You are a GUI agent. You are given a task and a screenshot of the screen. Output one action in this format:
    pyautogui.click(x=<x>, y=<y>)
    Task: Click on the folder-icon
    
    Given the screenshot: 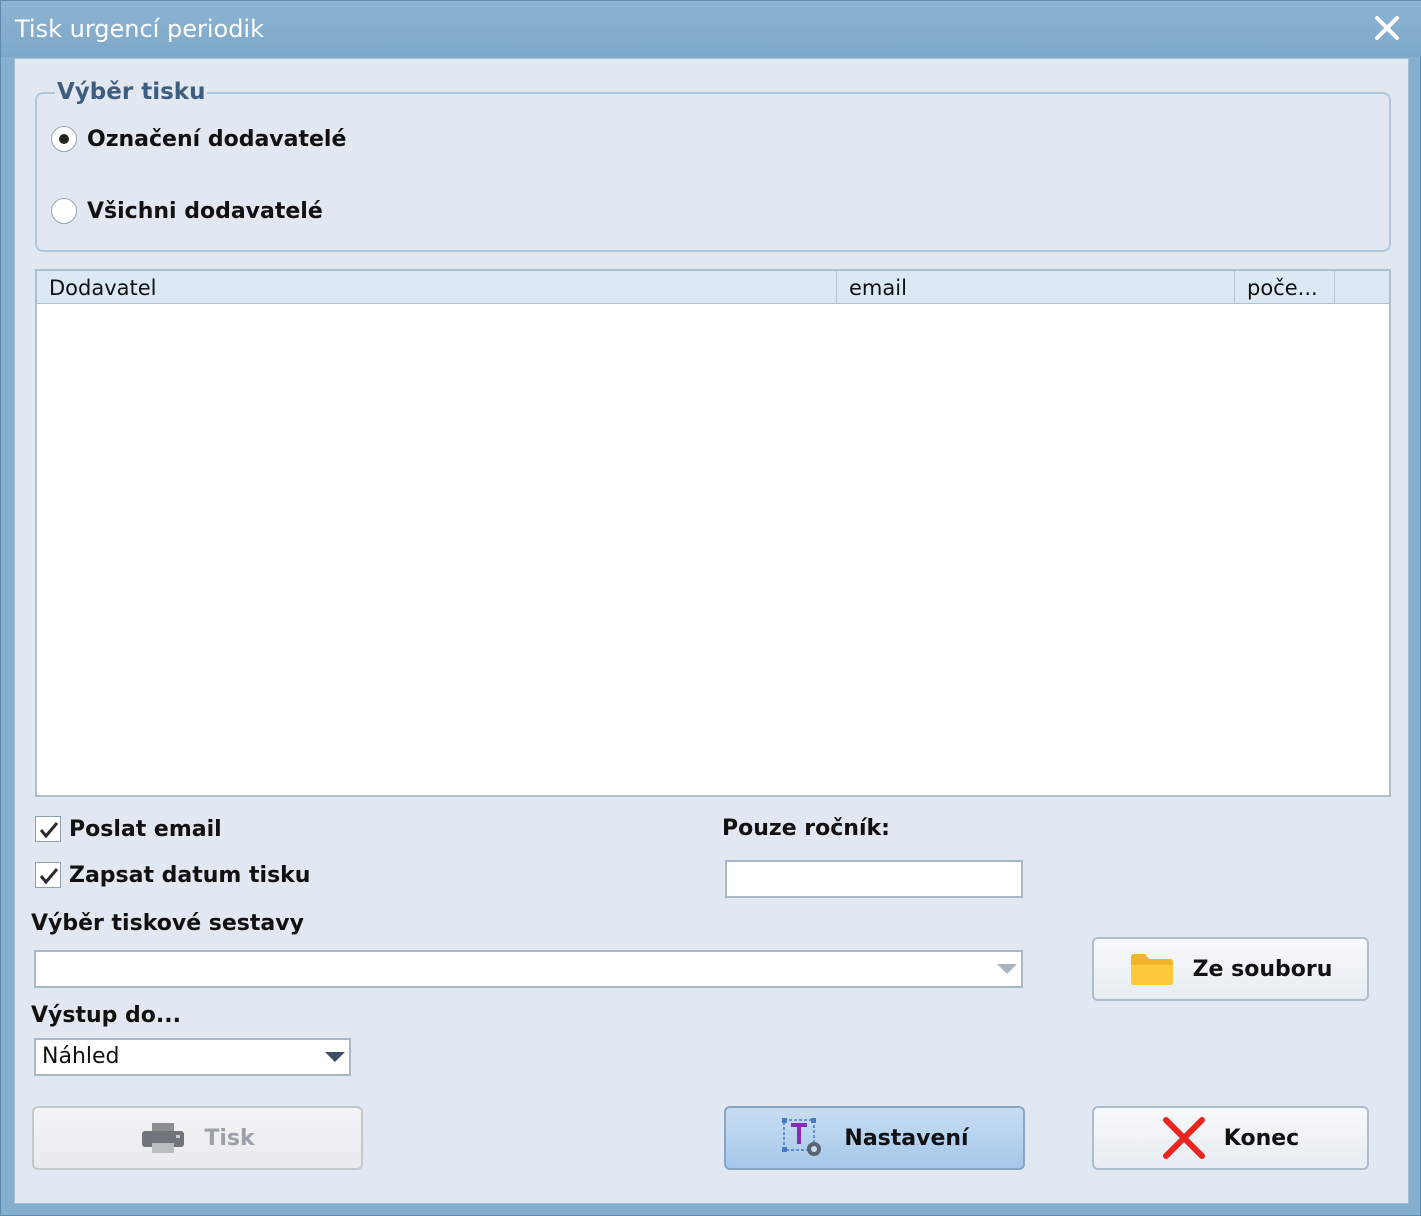 What is the action you would take?
    pyautogui.click(x=1152, y=969)
    